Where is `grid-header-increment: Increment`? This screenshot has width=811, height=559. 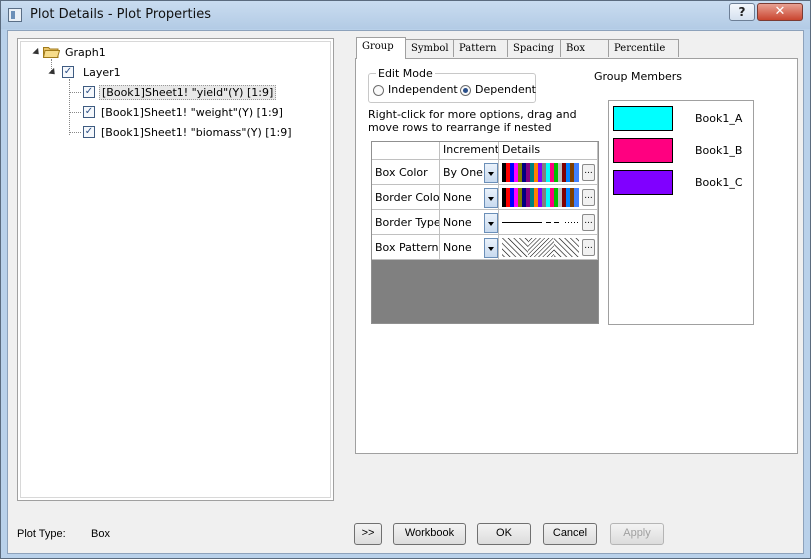 grid-header-increment: Increment is located at coordinates (469, 151).